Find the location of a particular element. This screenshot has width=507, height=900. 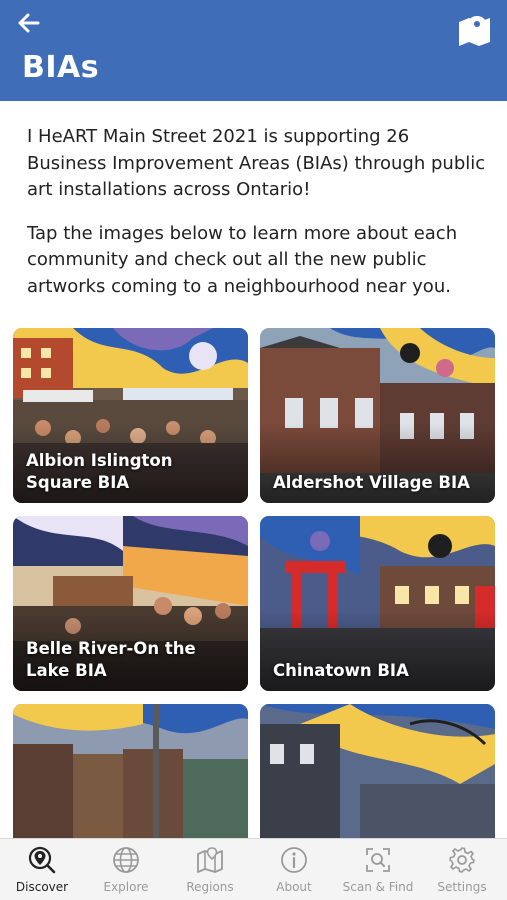

tab-scan-find: Scan & Find is located at coordinates (378, 869).